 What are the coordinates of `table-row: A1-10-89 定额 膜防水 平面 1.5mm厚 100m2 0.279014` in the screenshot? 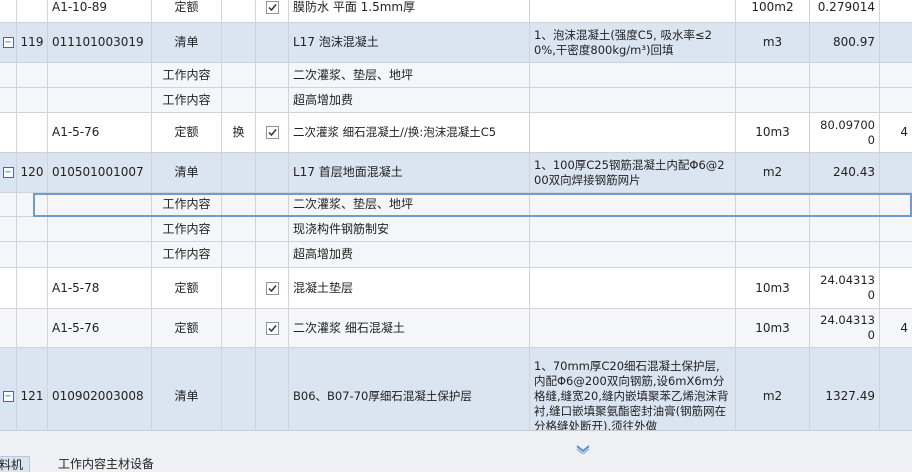 It's located at (456, 11).